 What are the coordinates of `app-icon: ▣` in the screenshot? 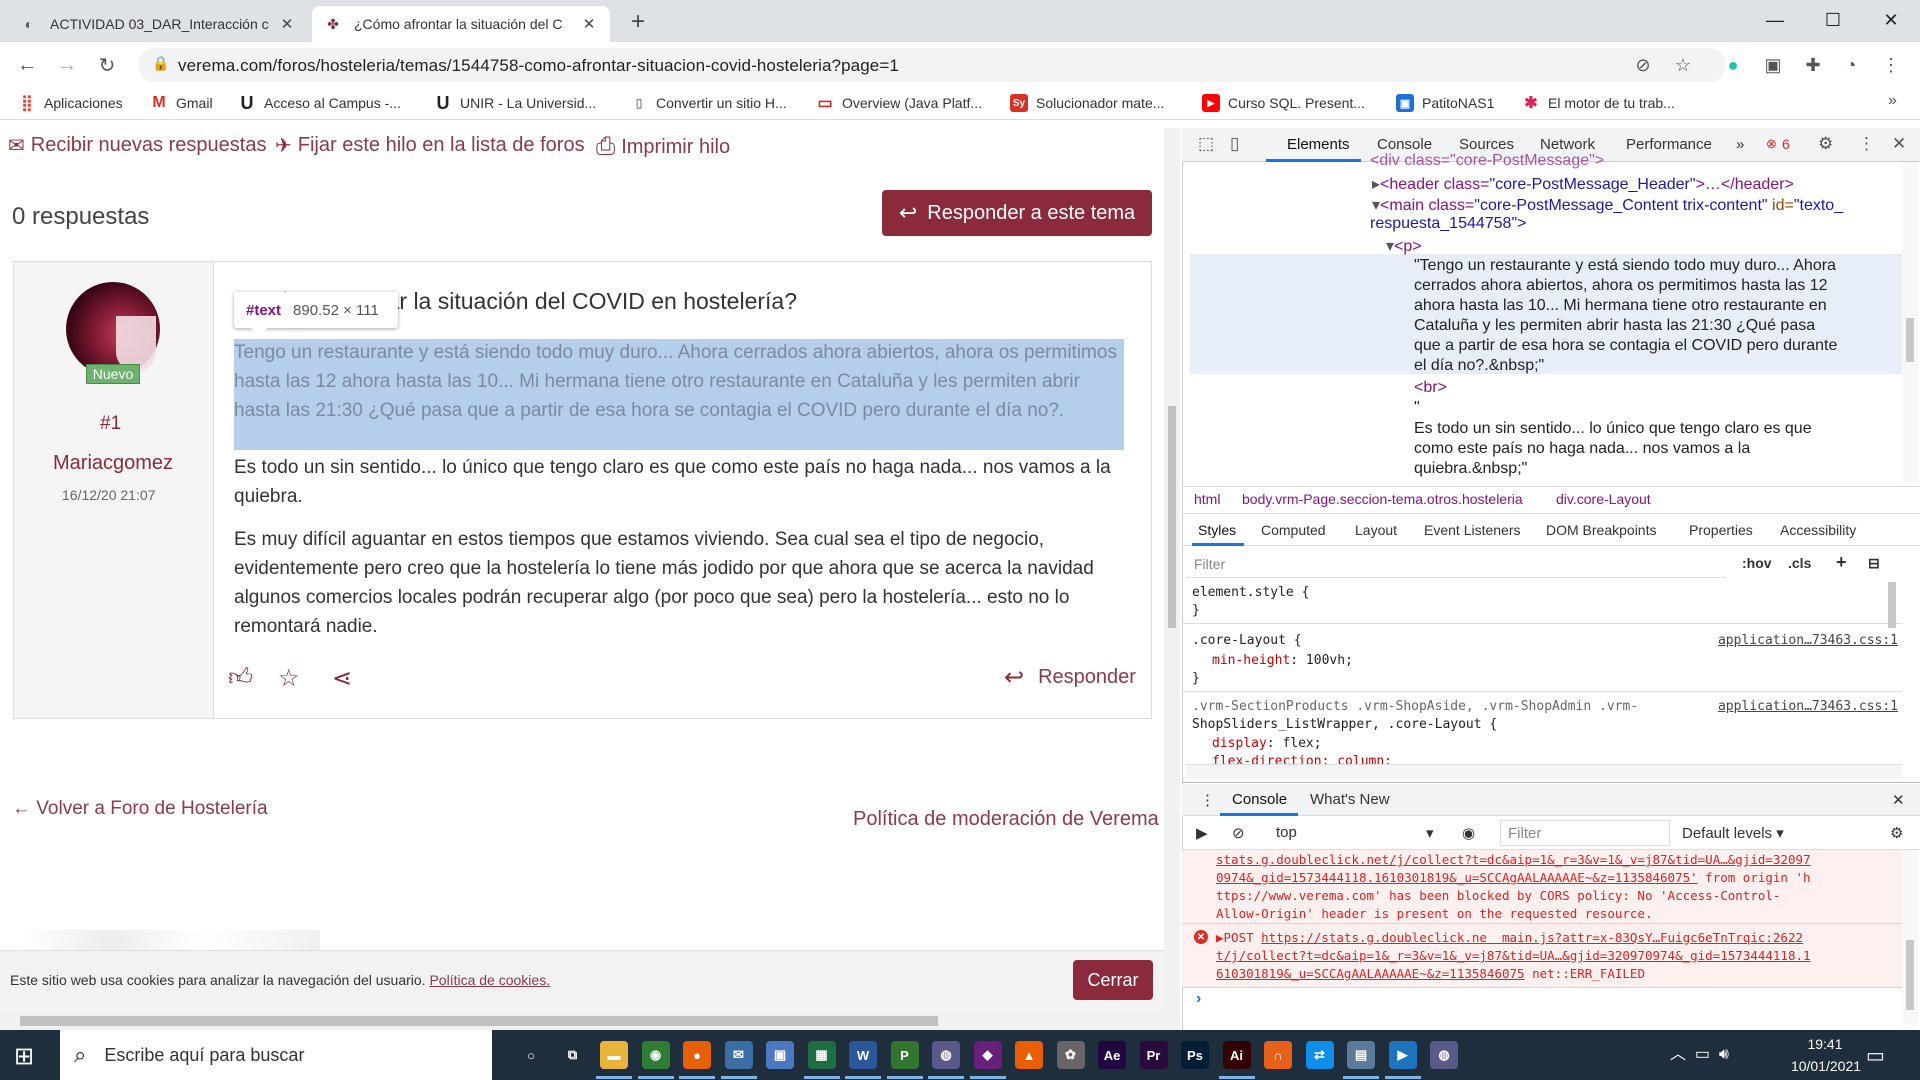 It's located at (780, 1055).